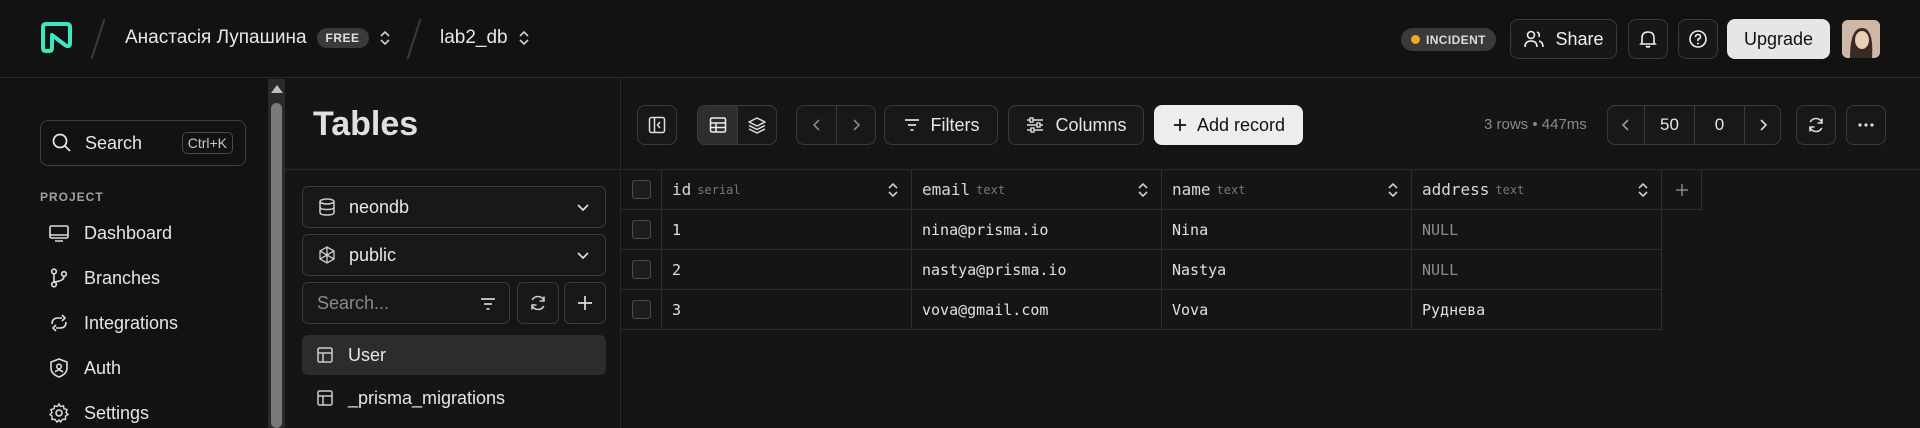  Describe the element at coordinates (59, 233) in the screenshot. I see `monitor-icon` at that location.